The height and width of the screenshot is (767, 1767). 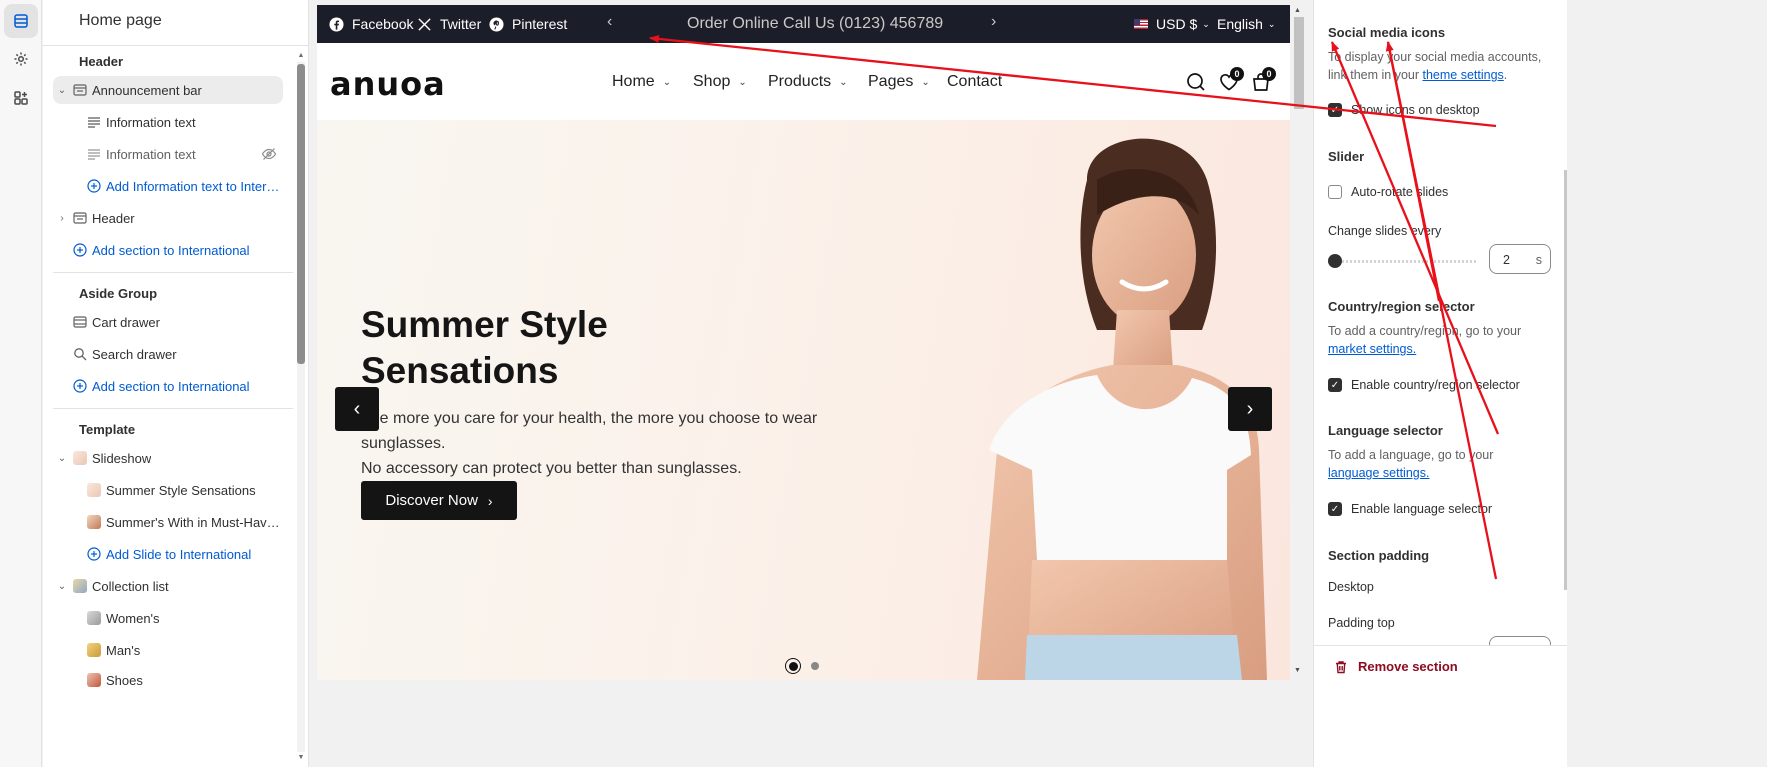 I want to click on sidebar-item-collection: Man's, so click(x=168, y=650).